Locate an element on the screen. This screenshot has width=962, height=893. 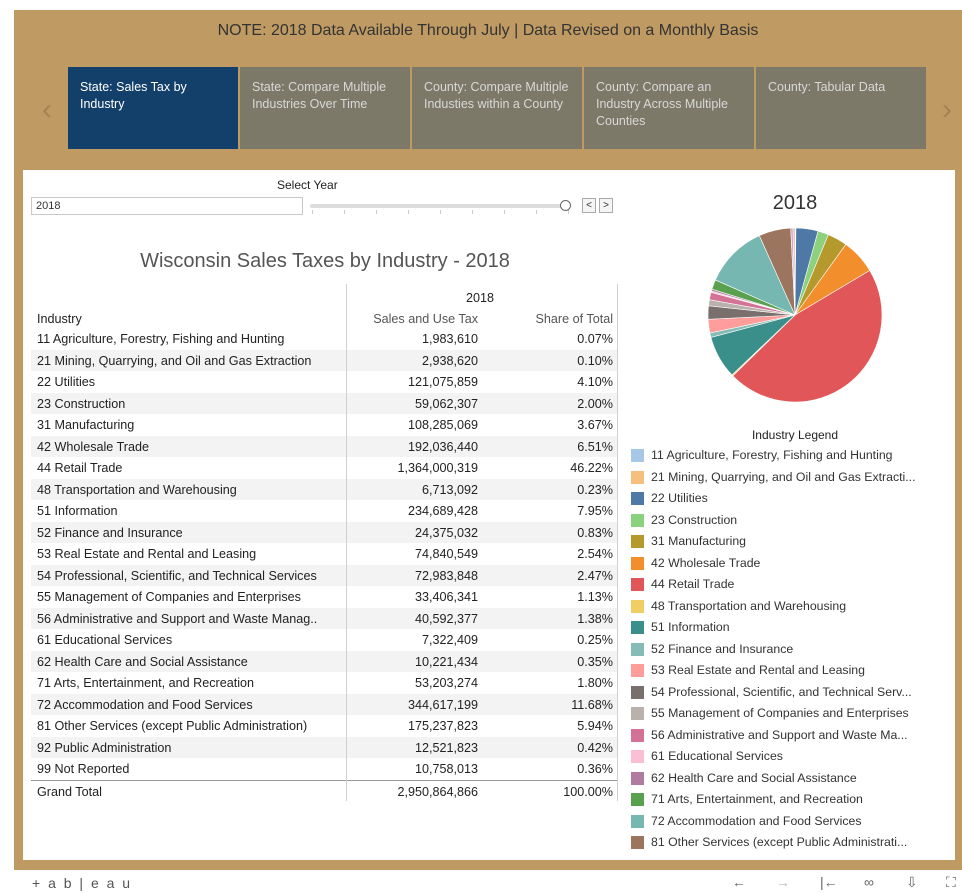
legend-title: Industry Legend is located at coordinates (795, 435).